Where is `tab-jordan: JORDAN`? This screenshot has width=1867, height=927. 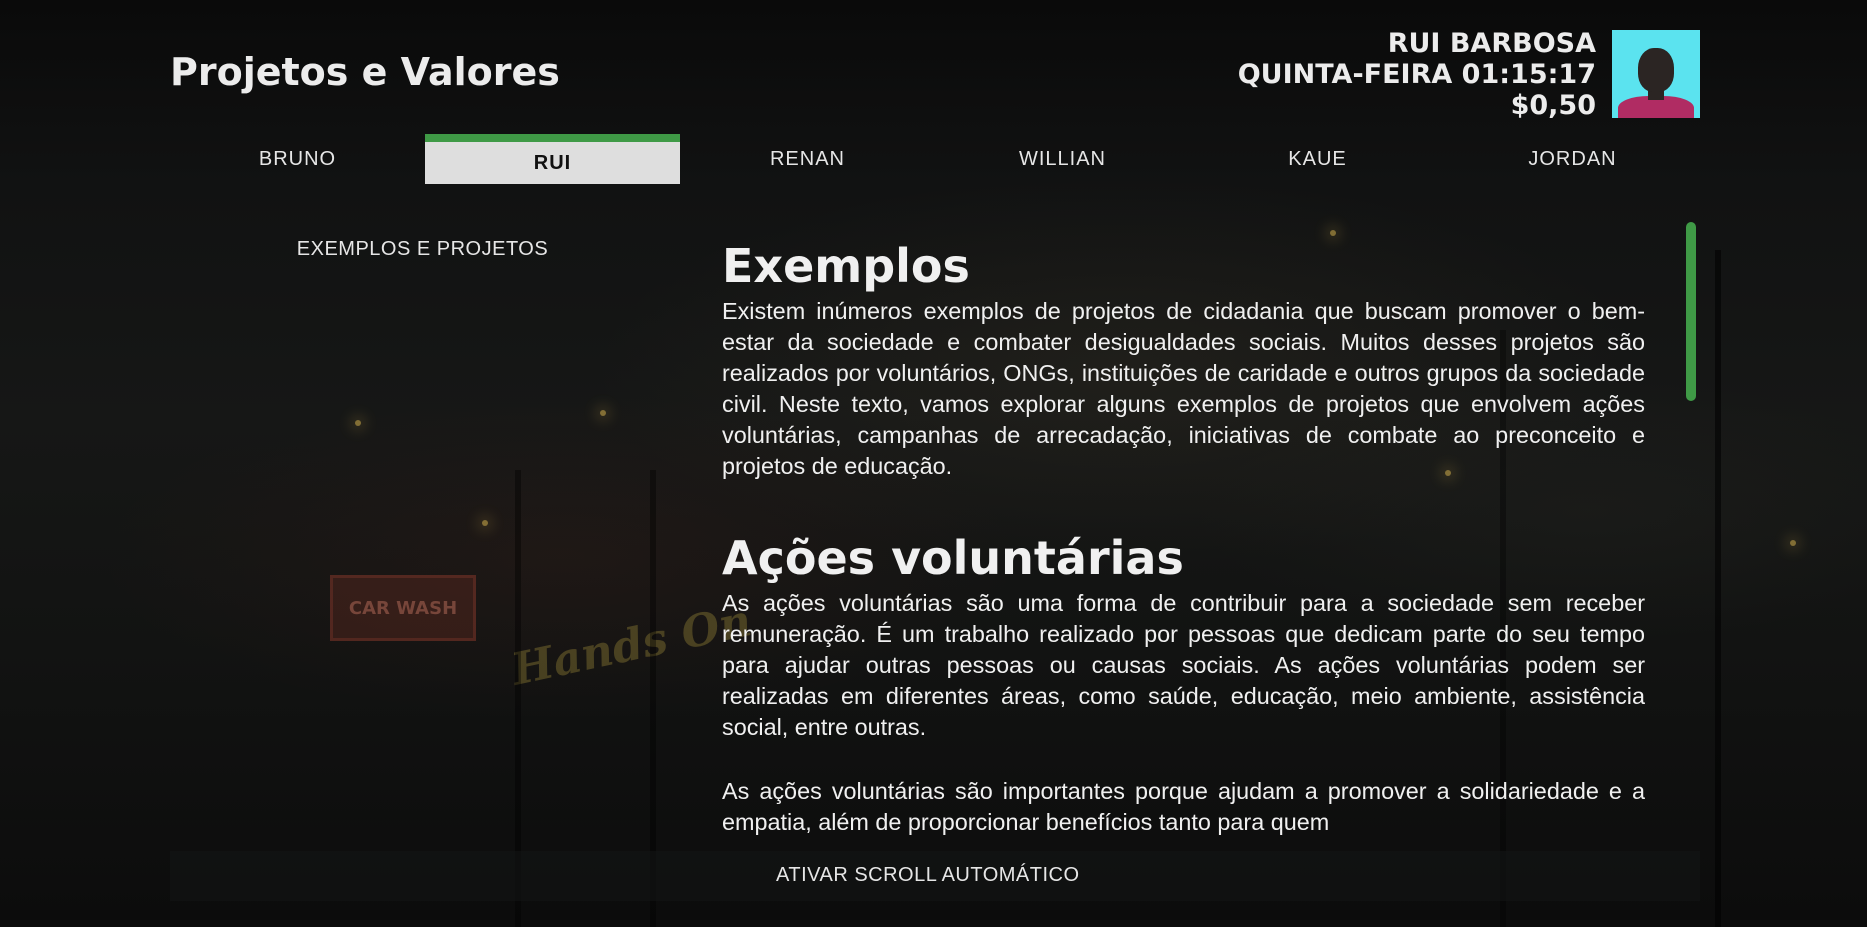 tab-jordan: JORDAN is located at coordinates (1572, 159).